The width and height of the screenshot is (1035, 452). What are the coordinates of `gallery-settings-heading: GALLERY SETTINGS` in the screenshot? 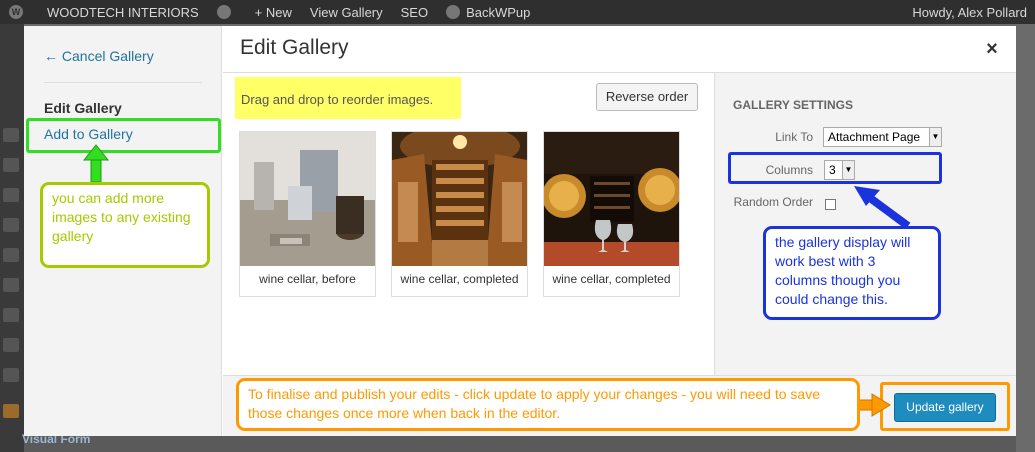 It's located at (793, 105).